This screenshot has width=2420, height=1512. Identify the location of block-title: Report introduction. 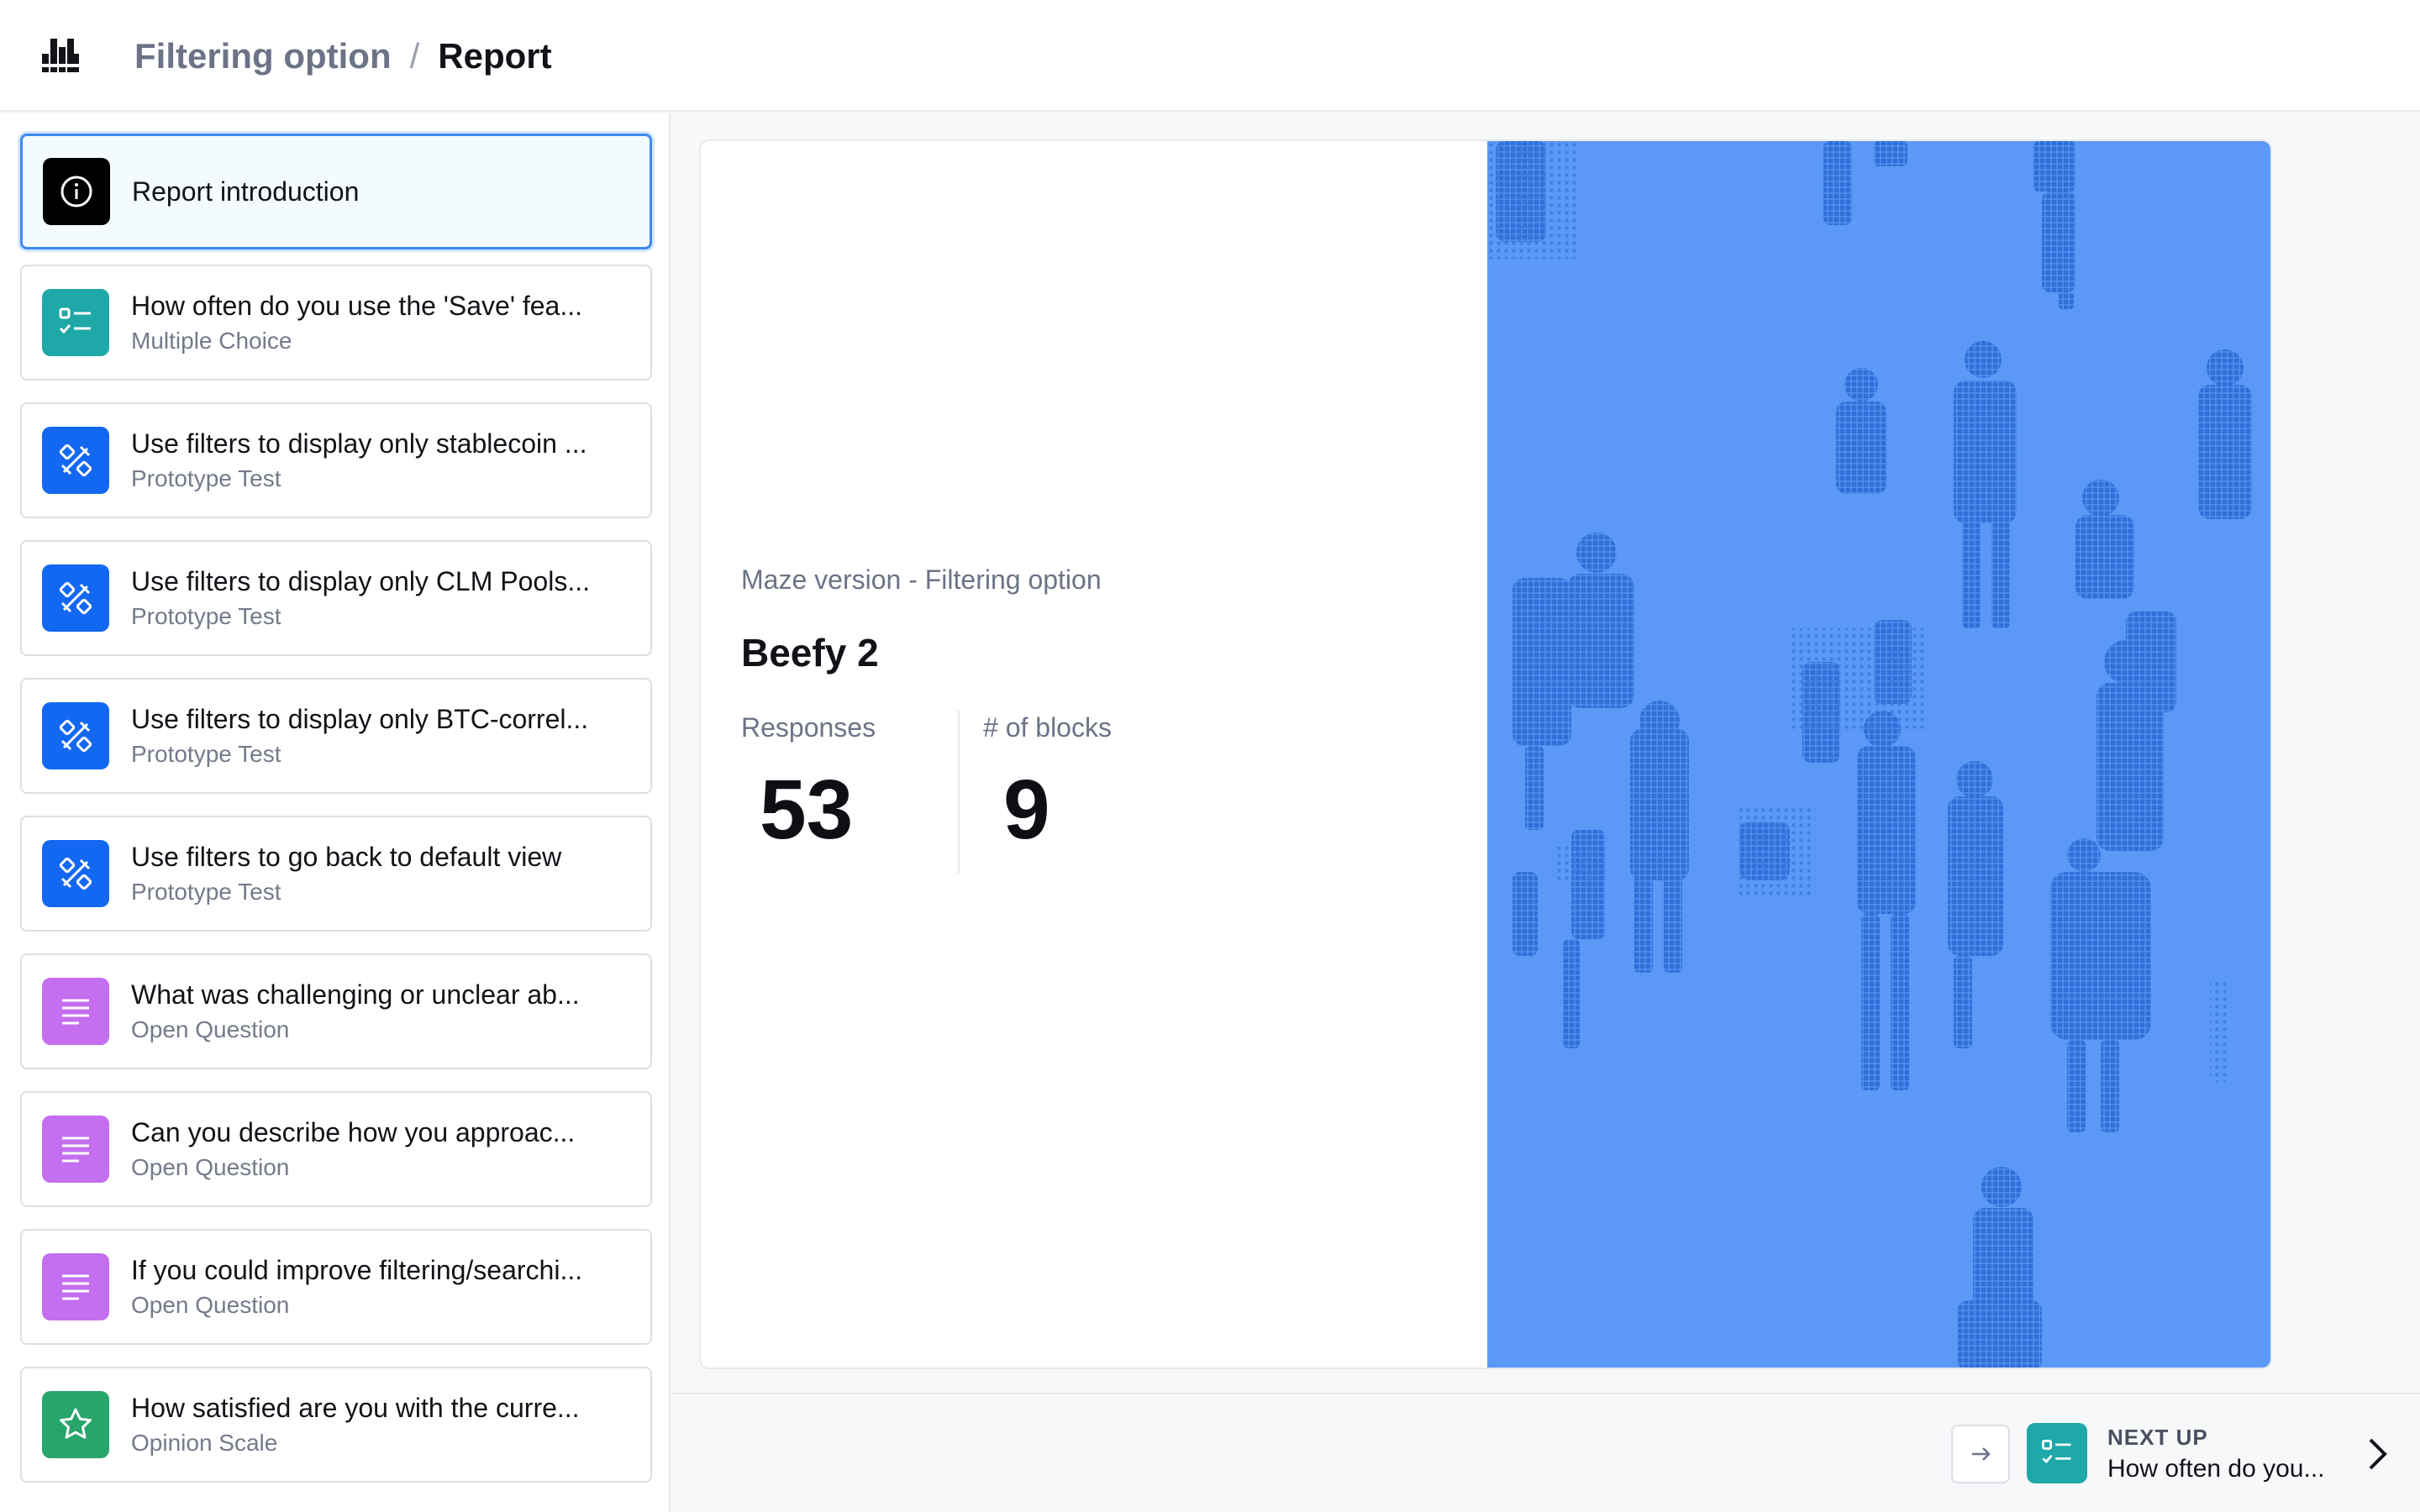
(246, 191).